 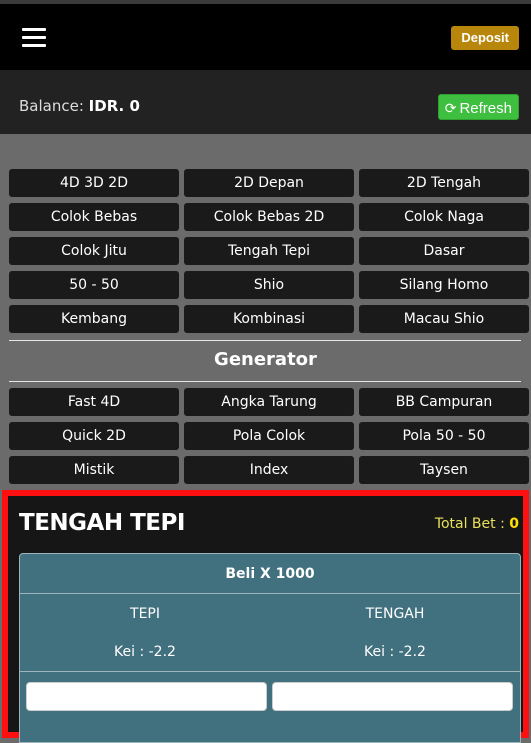 What do you see at coordinates (444, 402) in the screenshot?
I see `generator-button-bb-campuran: BB Campuran` at bounding box center [444, 402].